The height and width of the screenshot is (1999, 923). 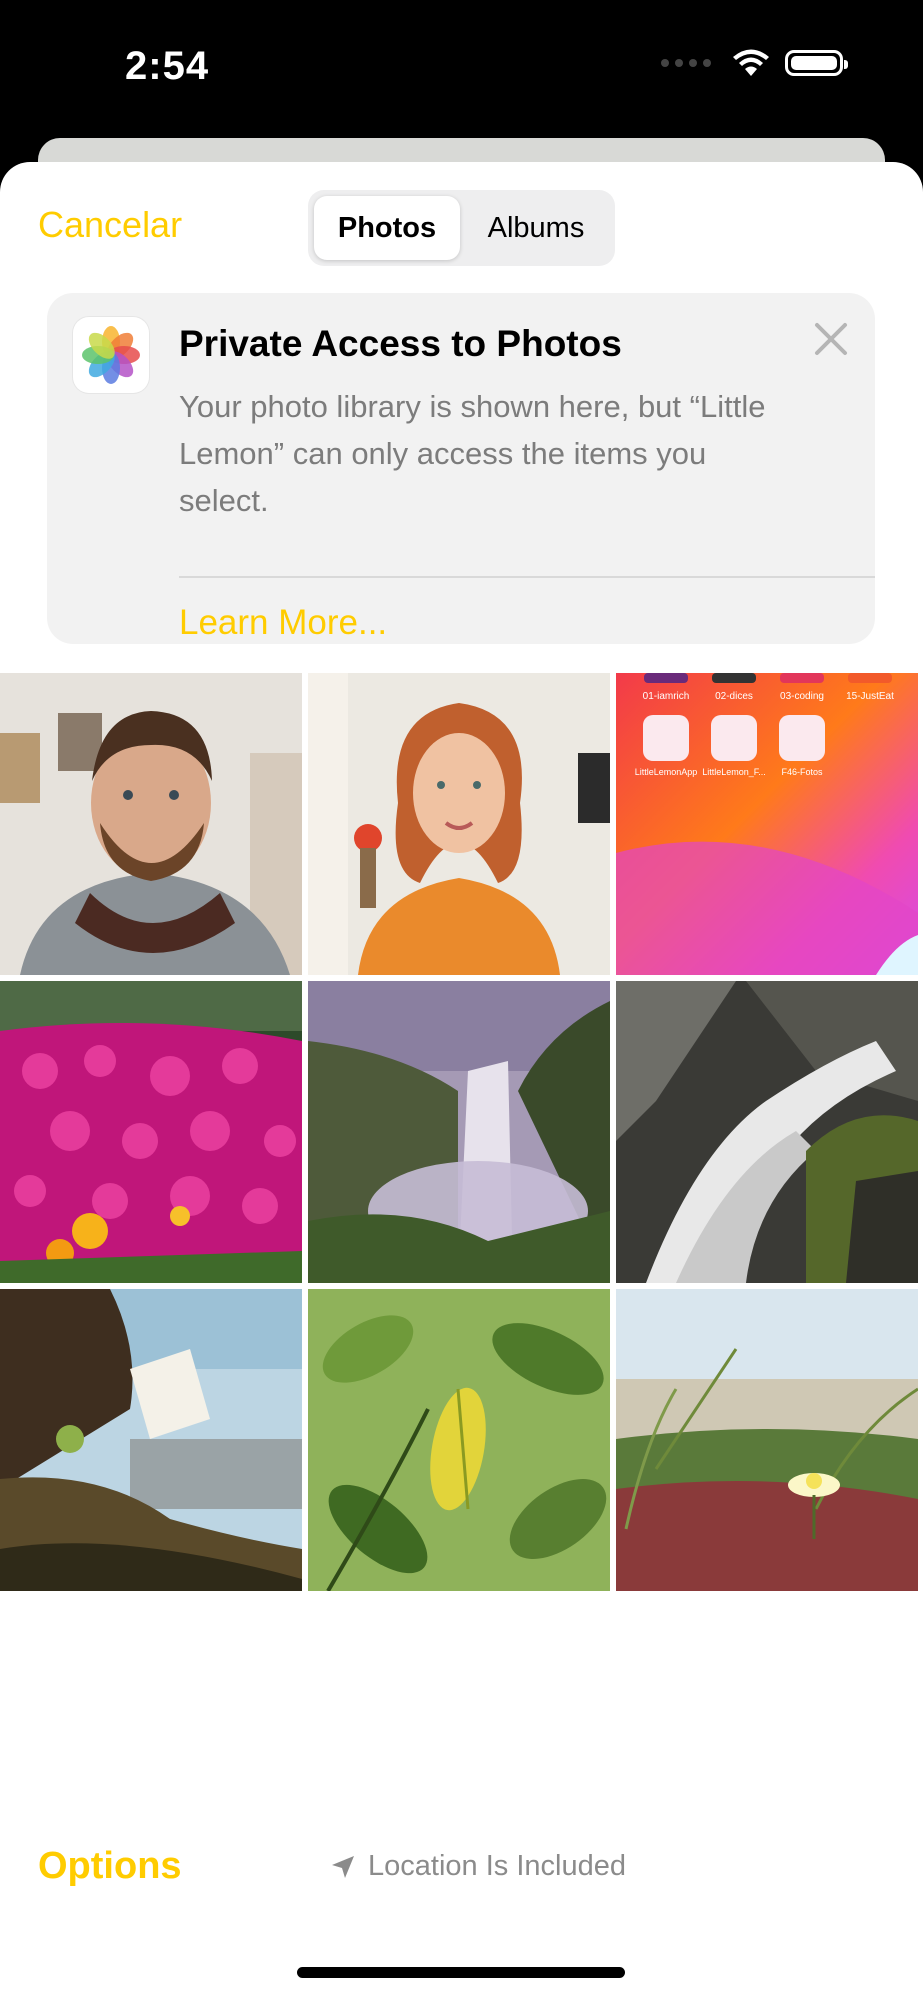 What do you see at coordinates (151, 1440) in the screenshot?
I see `photo-tile-waterfall-sunset` at bounding box center [151, 1440].